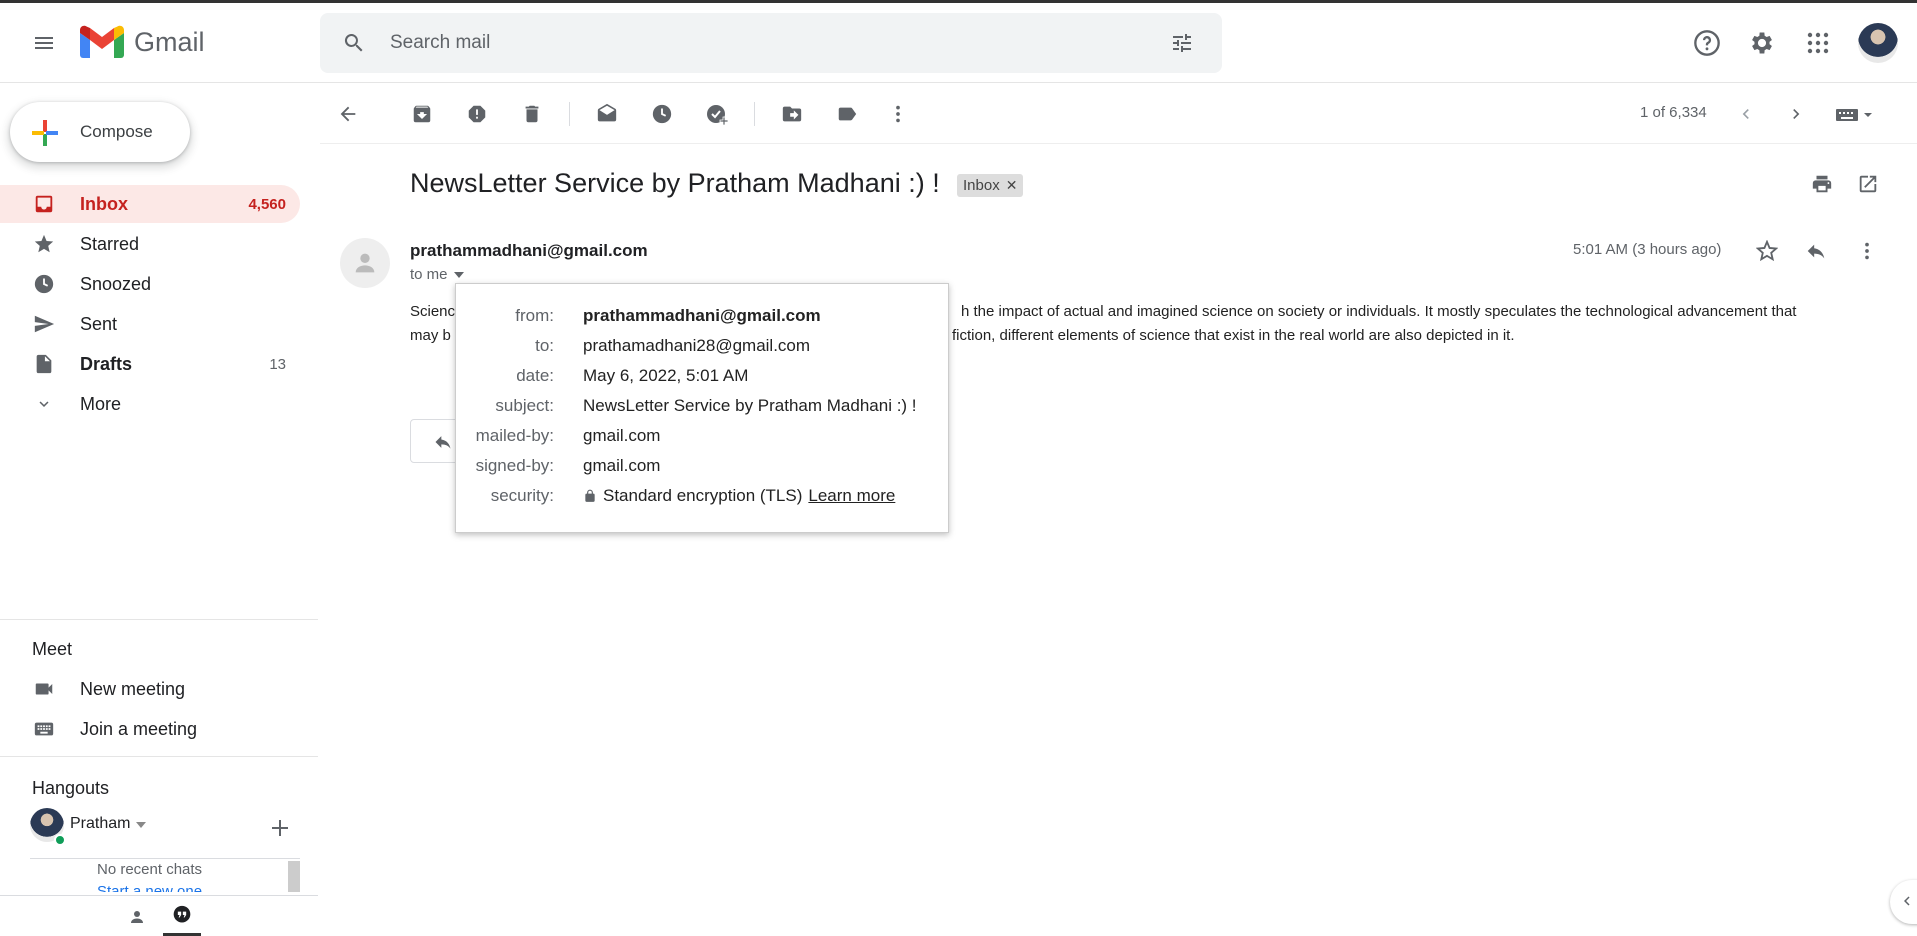 The height and width of the screenshot is (936, 1917). What do you see at coordinates (847, 114) in the screenshot?
I see `label-tag-icon` at bounding box center [847, 114].